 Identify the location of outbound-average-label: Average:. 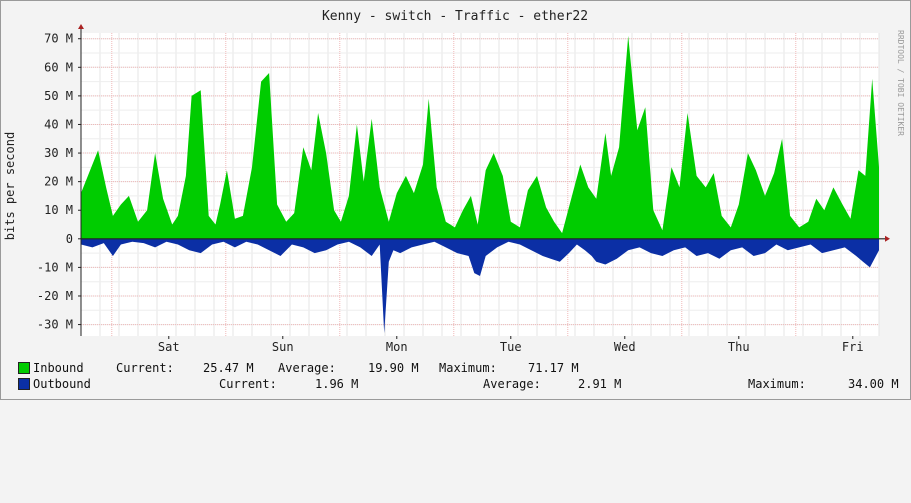
(512, 384).